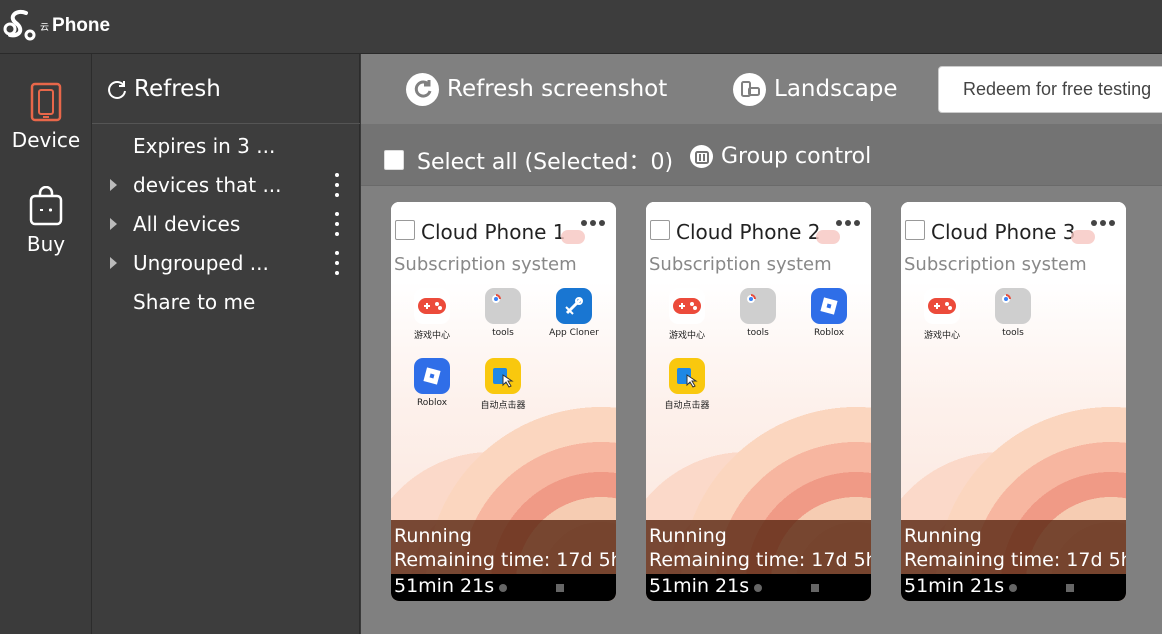 The image size is (1162, 634). Describe the element at coordinates (545, 162) in the screenshot. I see `select-all-label: Select all (Selected：0)` at that location.